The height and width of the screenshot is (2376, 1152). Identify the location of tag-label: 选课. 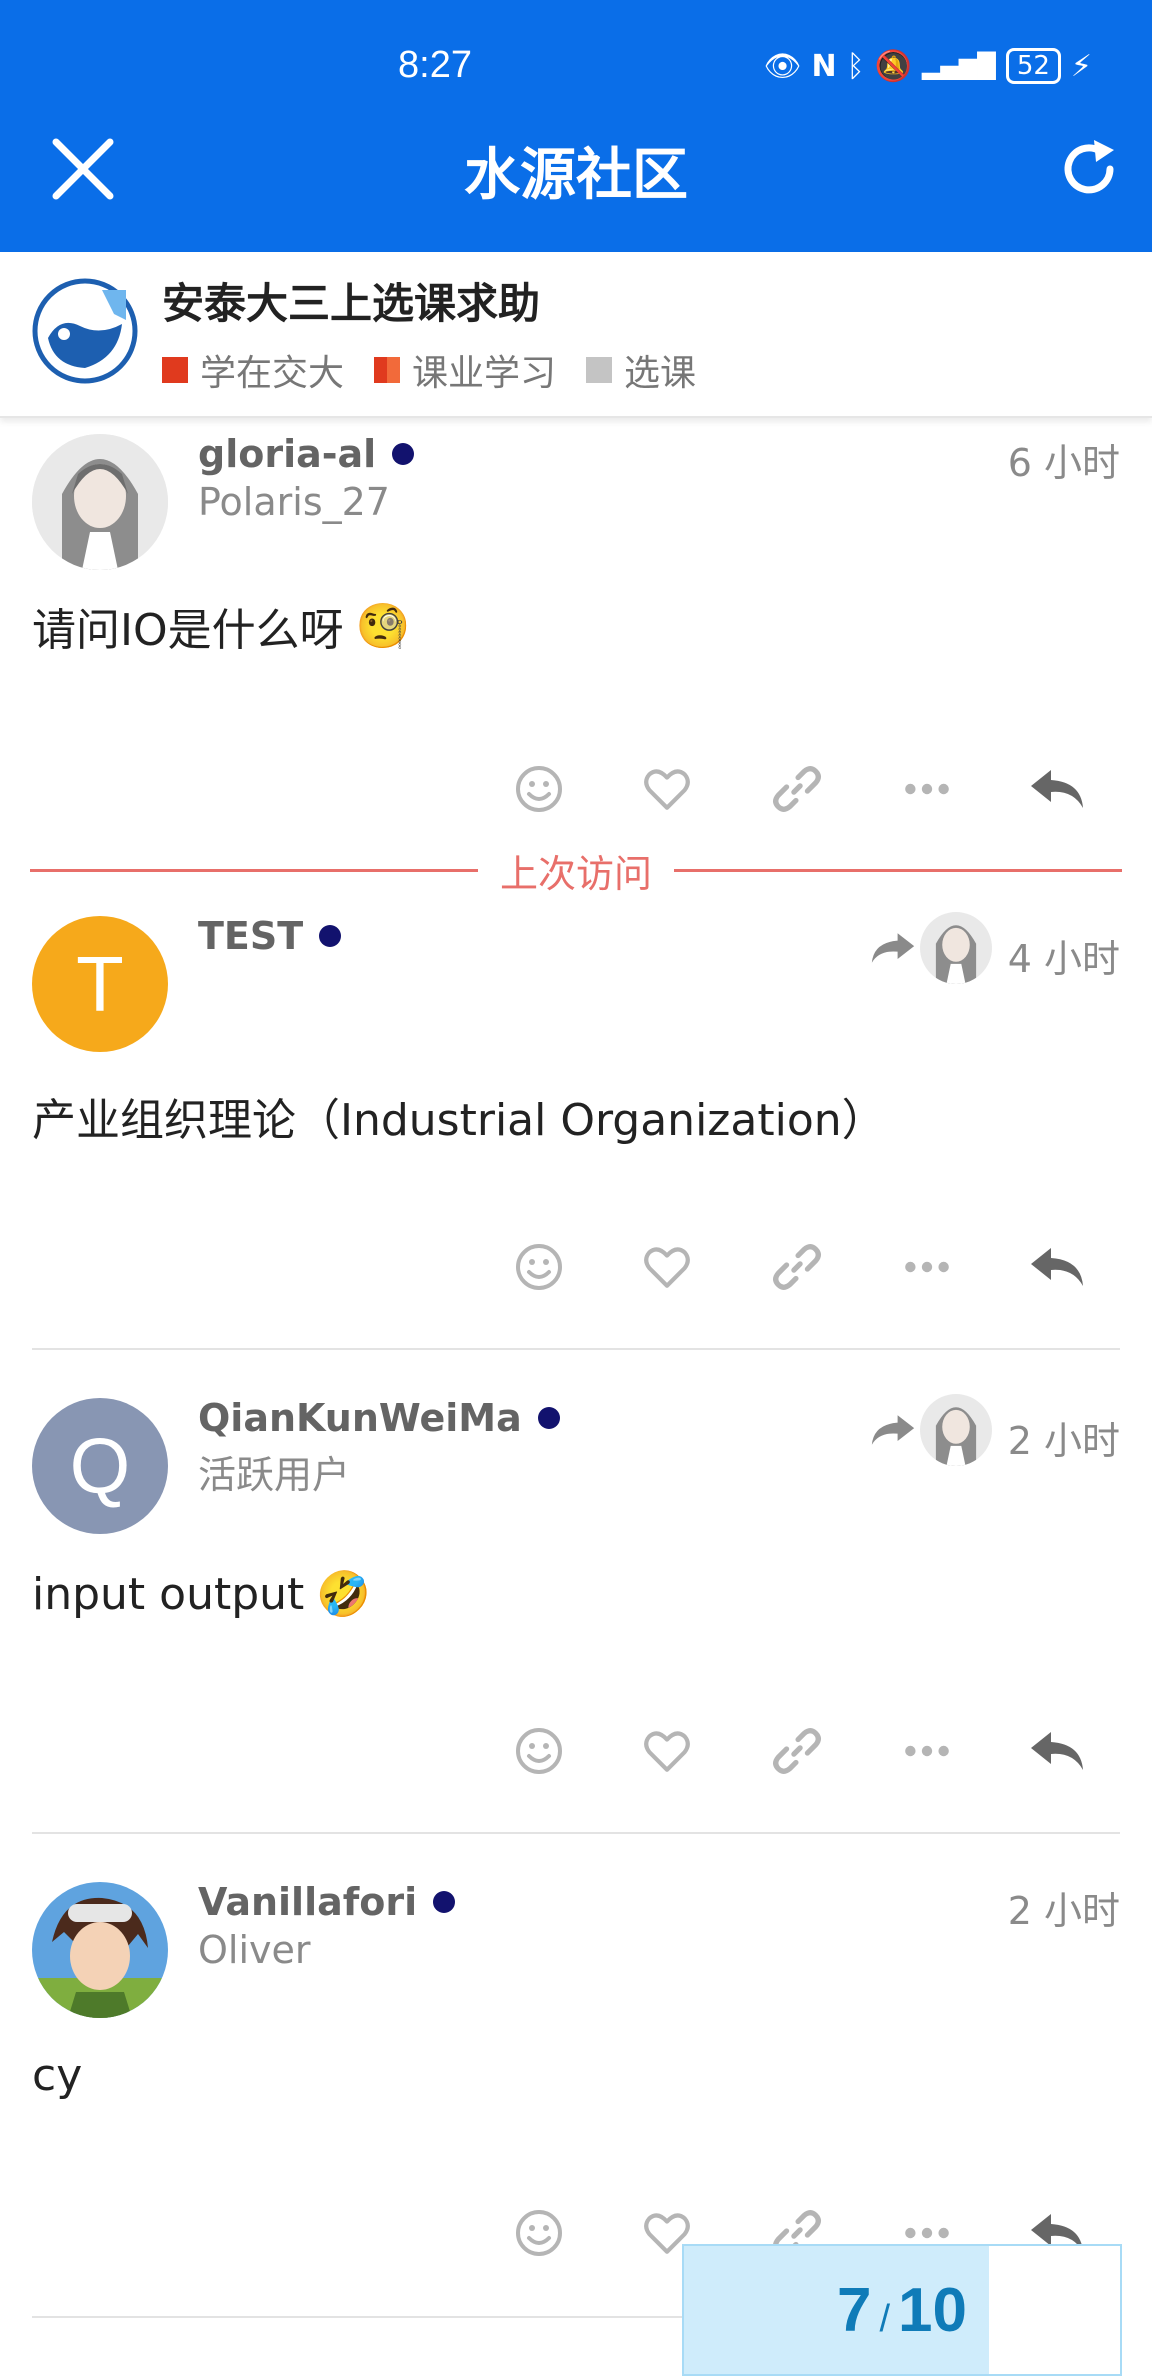
(660, 373).